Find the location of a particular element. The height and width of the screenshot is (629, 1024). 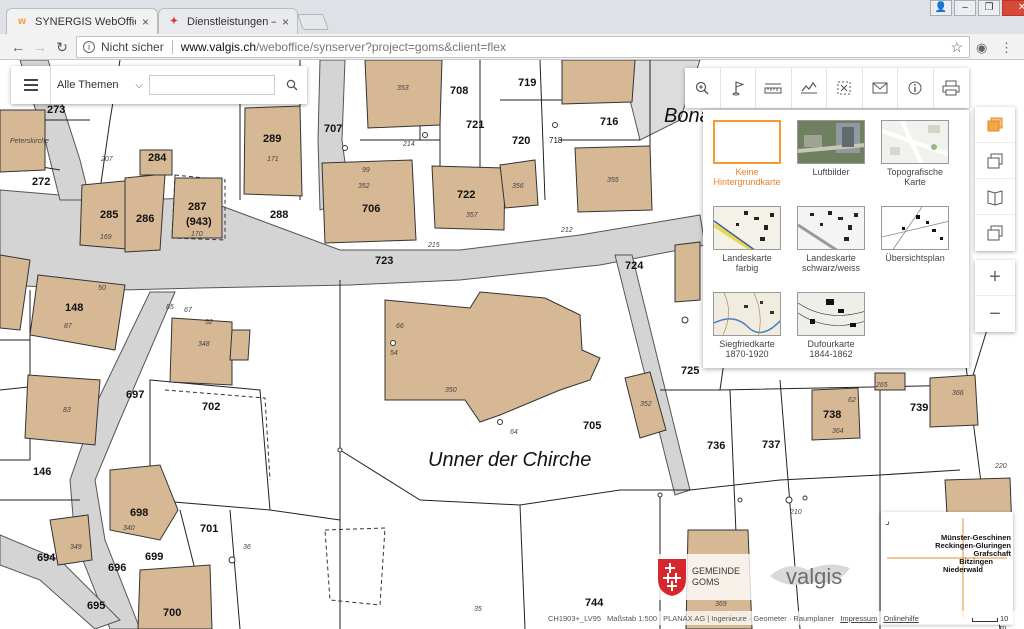

user-icon: 👤 is located at coordinates (941, 8).